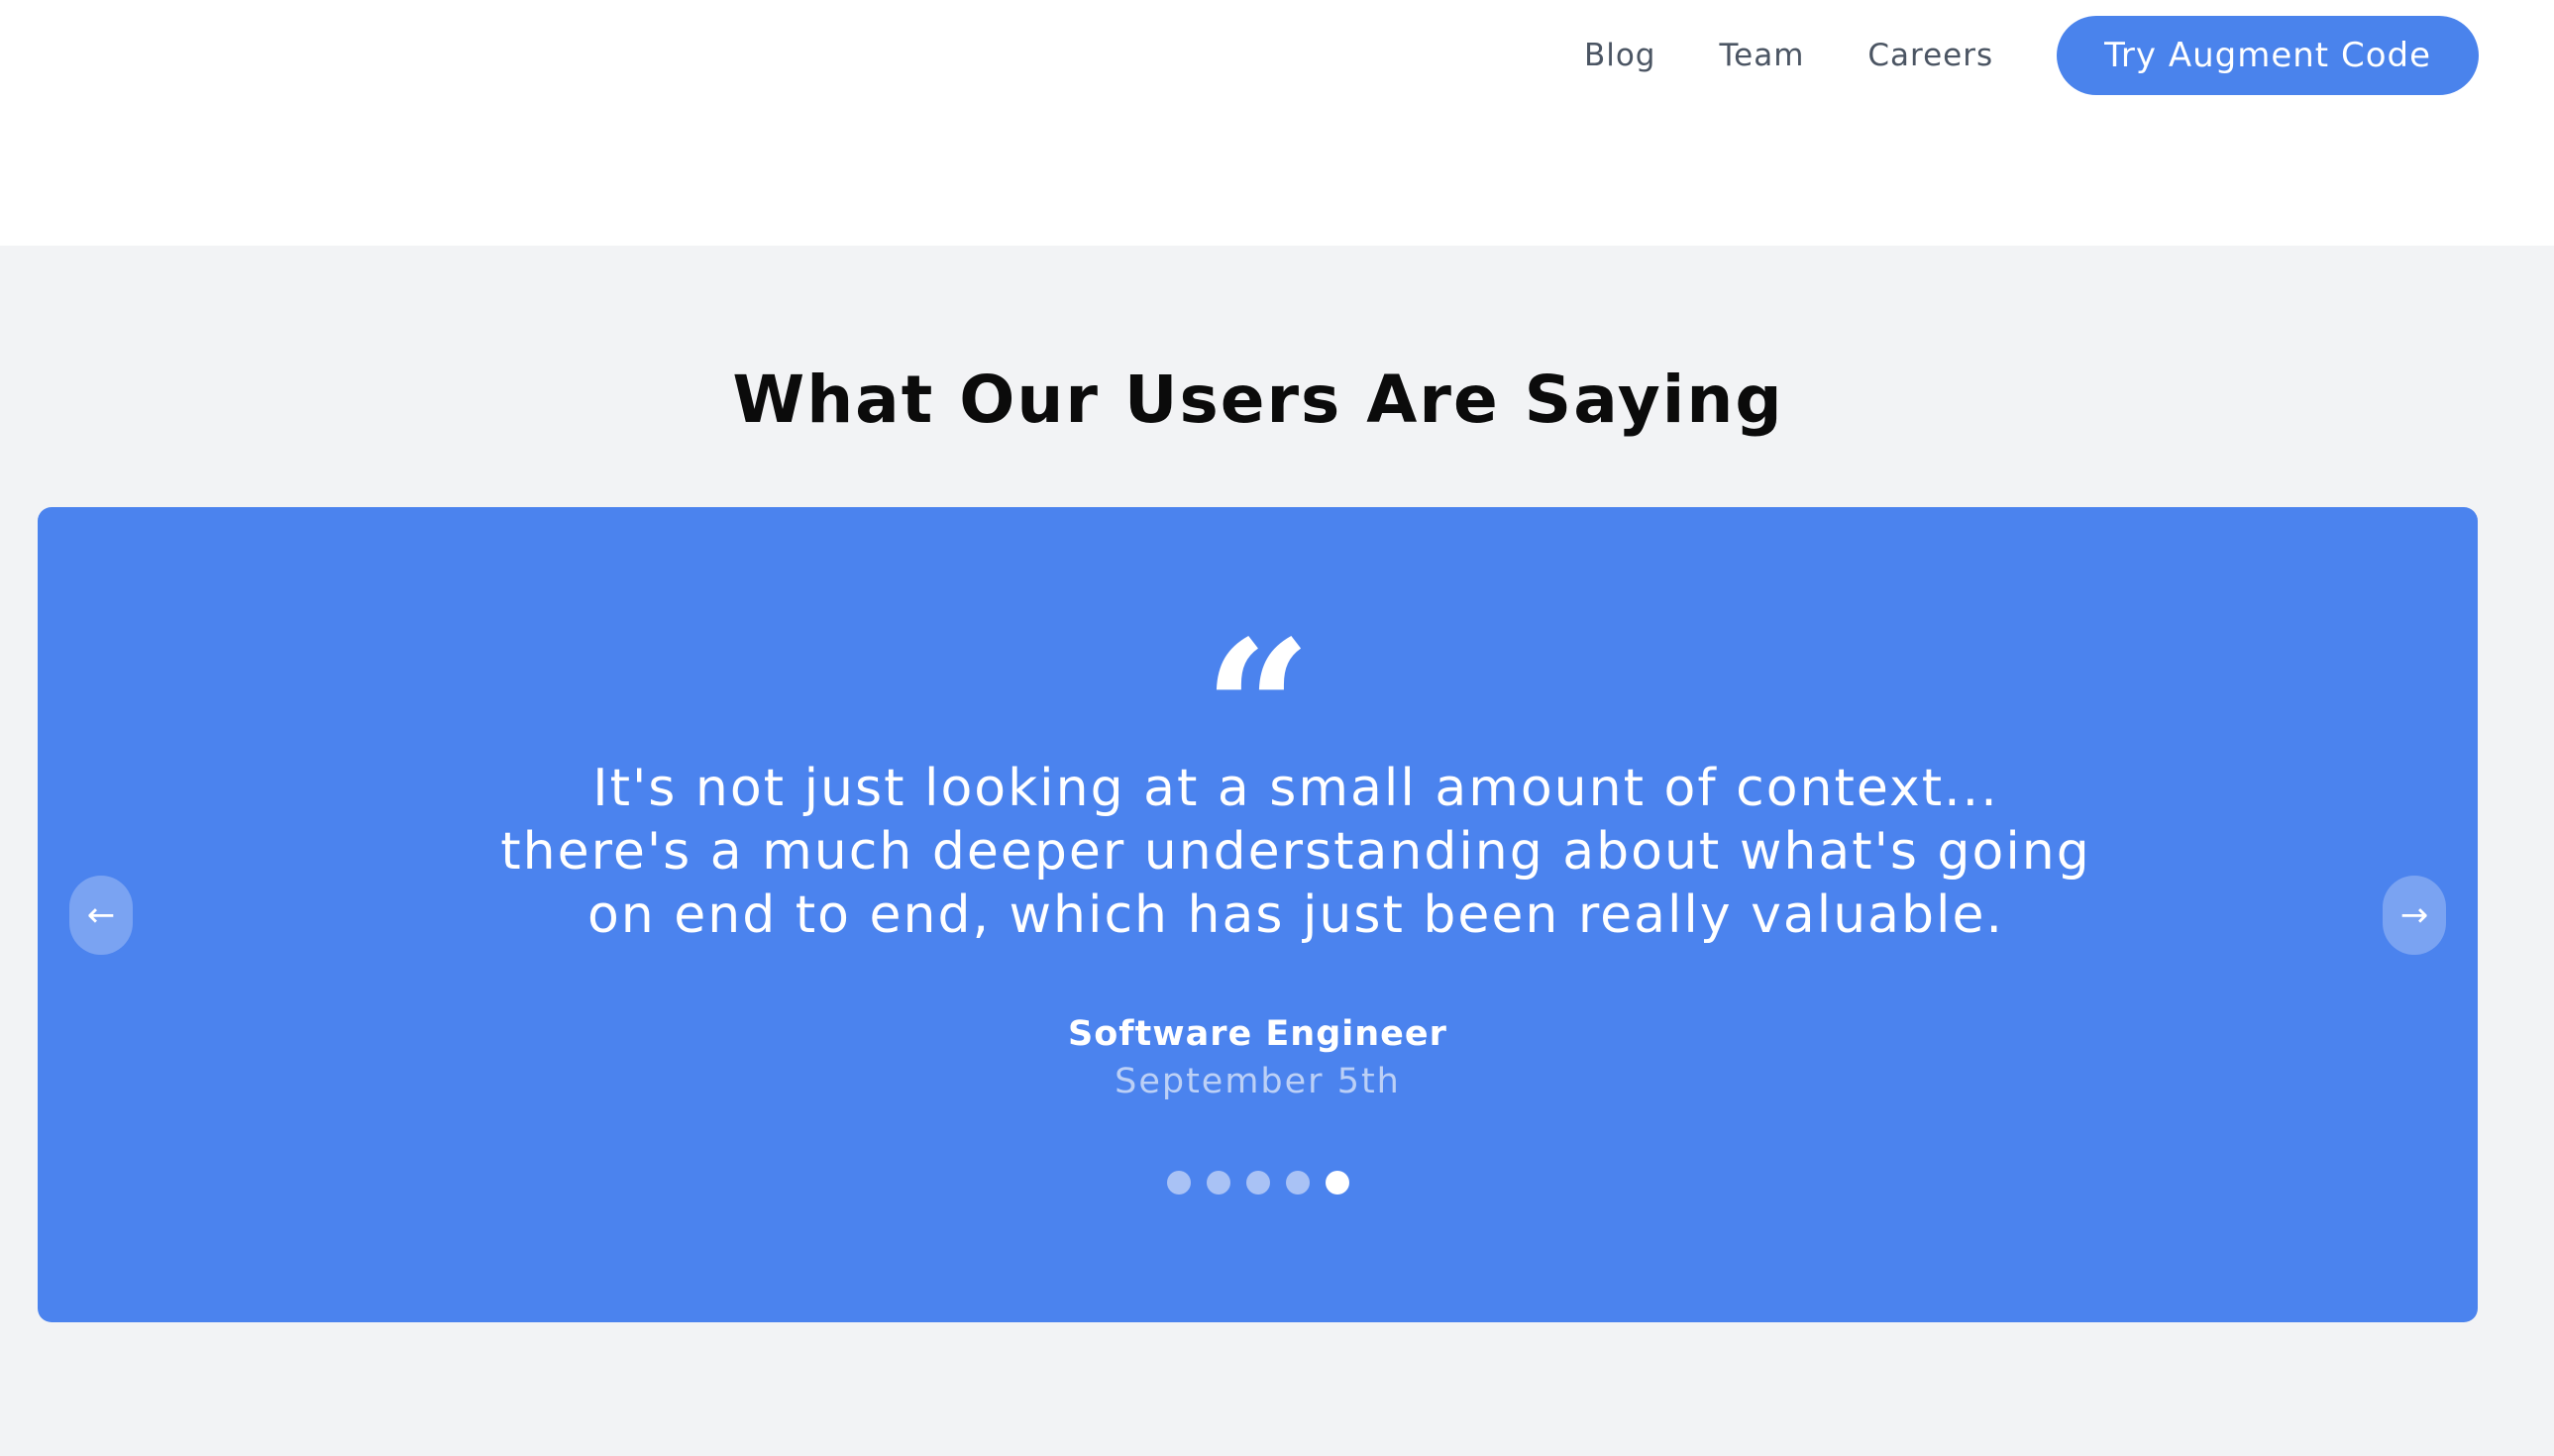 The height and width of the screenshot is (1456, 2554). I want to click on section-title: What Our Users Are Saying, so click(1258, 400).